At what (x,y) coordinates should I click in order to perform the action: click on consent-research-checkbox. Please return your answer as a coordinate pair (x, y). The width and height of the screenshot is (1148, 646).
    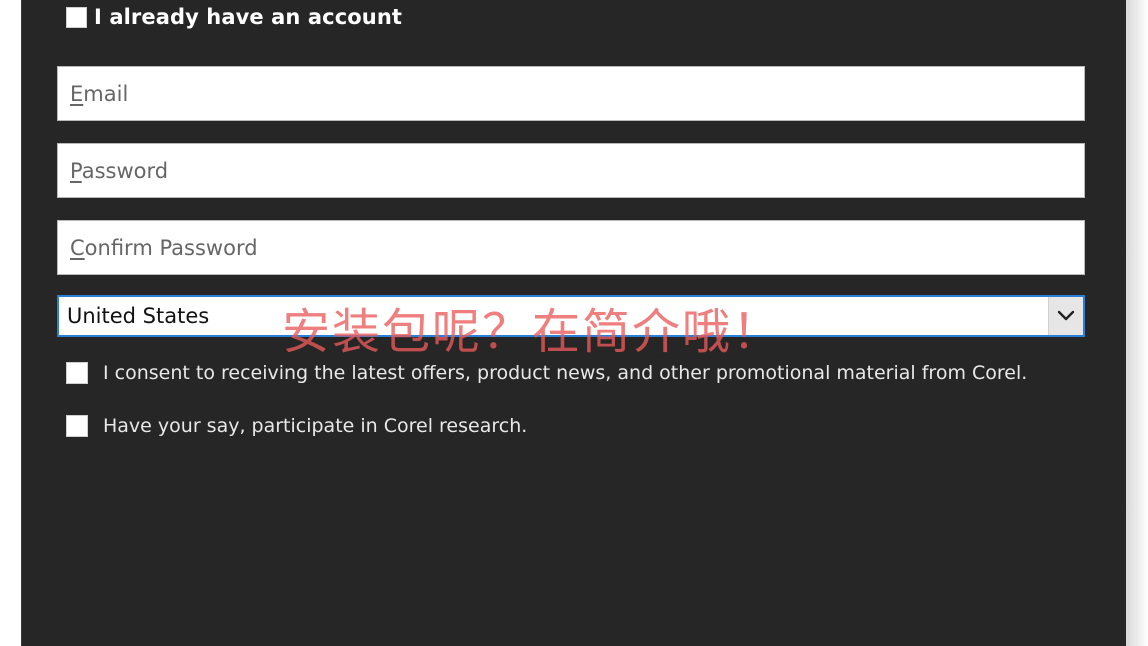
    Looking at the image, I should click on (77, 426).